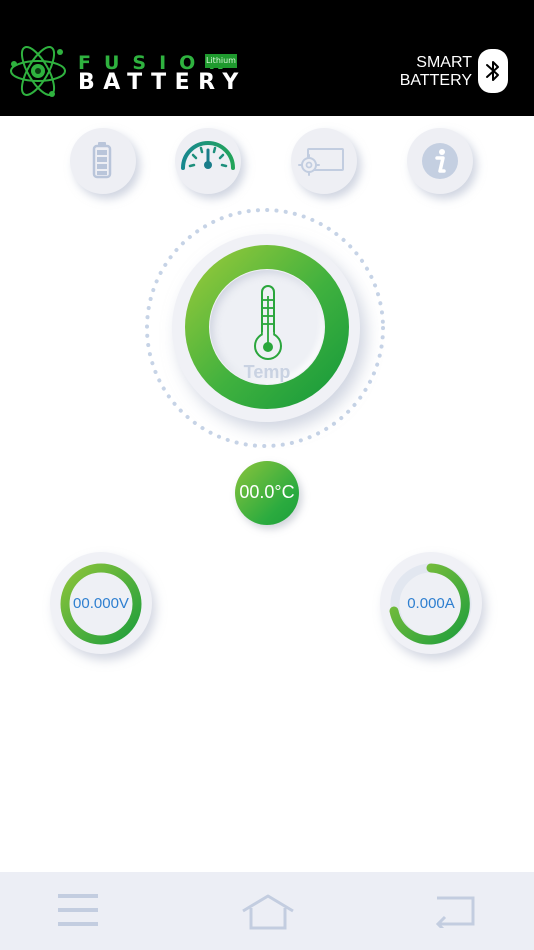 This screenshot has width=534, height=950. What do you see at coordinates (267, 372) in the screenshot?
I see `dial-label: Temp` at bounding box center [267, 372].